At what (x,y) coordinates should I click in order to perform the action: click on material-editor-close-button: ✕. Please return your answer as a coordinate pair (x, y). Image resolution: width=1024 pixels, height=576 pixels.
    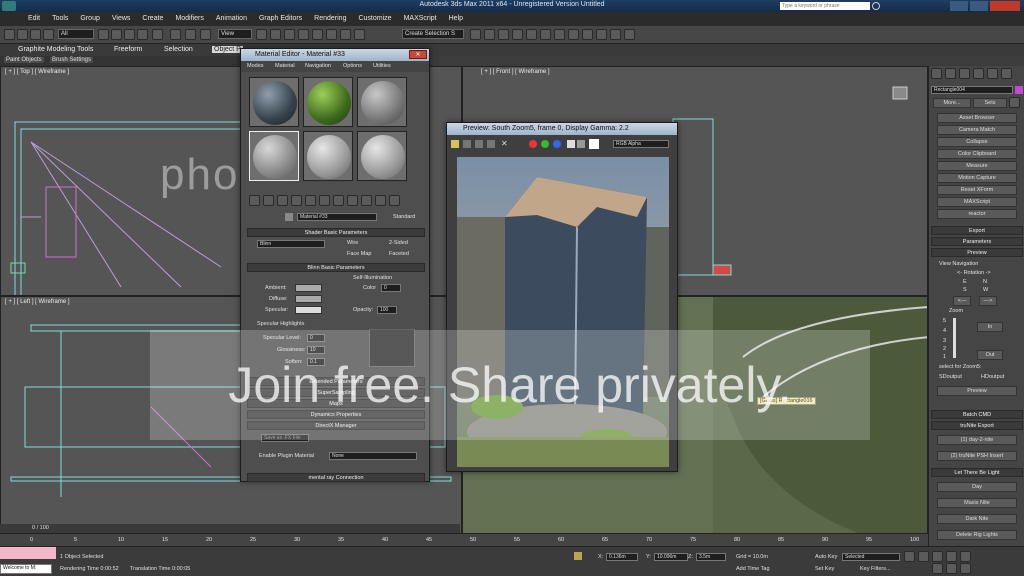
    Looking at the image, I should click on (418, 54).